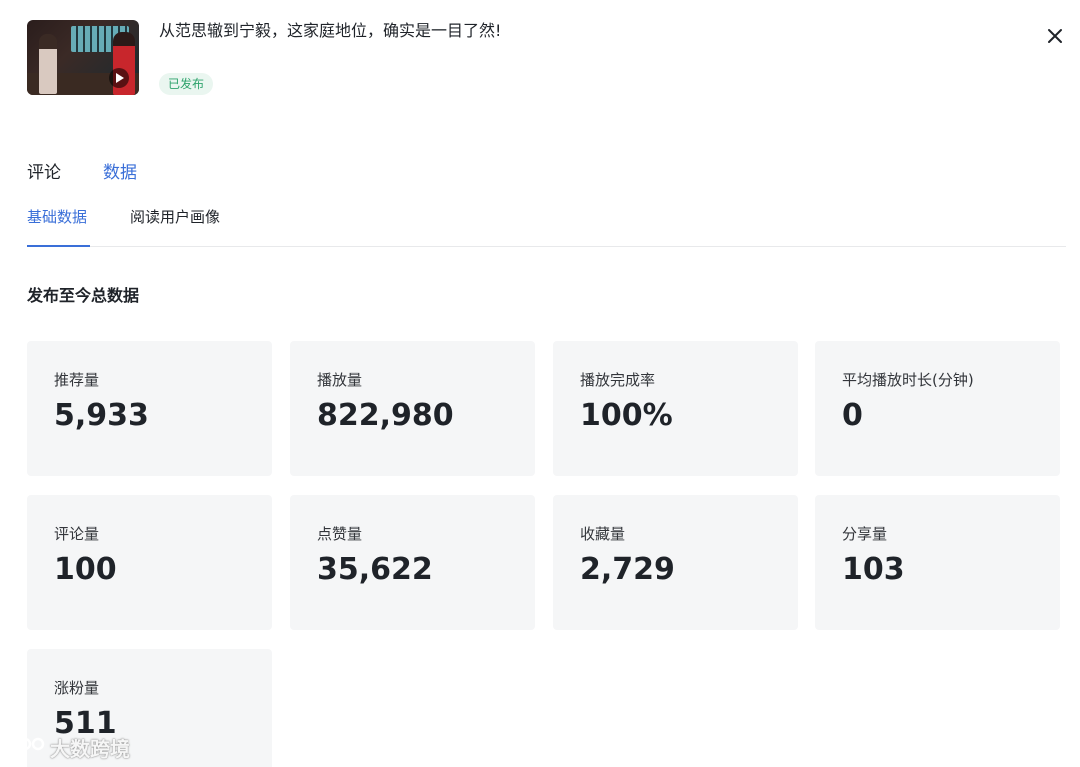 The height and width of the screenshot is (767, 1080). I want to click on status-badge: 已发布, so click(186, 84).